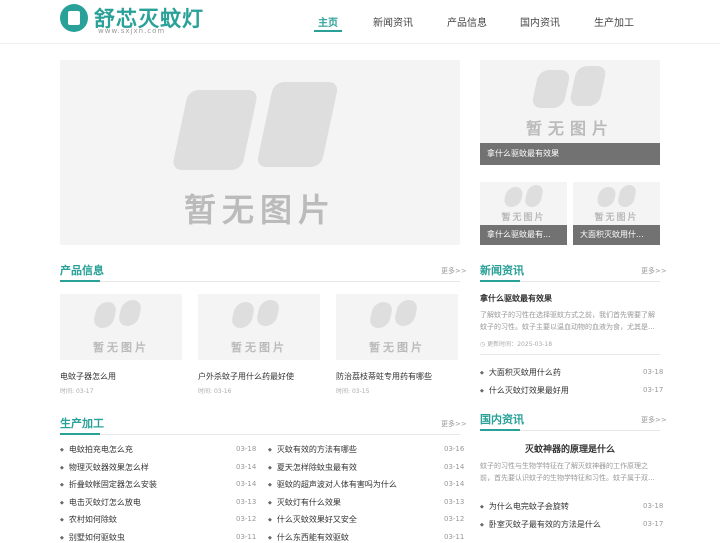 The height and width of the screenshot is (543, 720). Describe the element at coordinates (653, 390) in the screenshot. I see `news-list-date-2: 03-17` at that location.